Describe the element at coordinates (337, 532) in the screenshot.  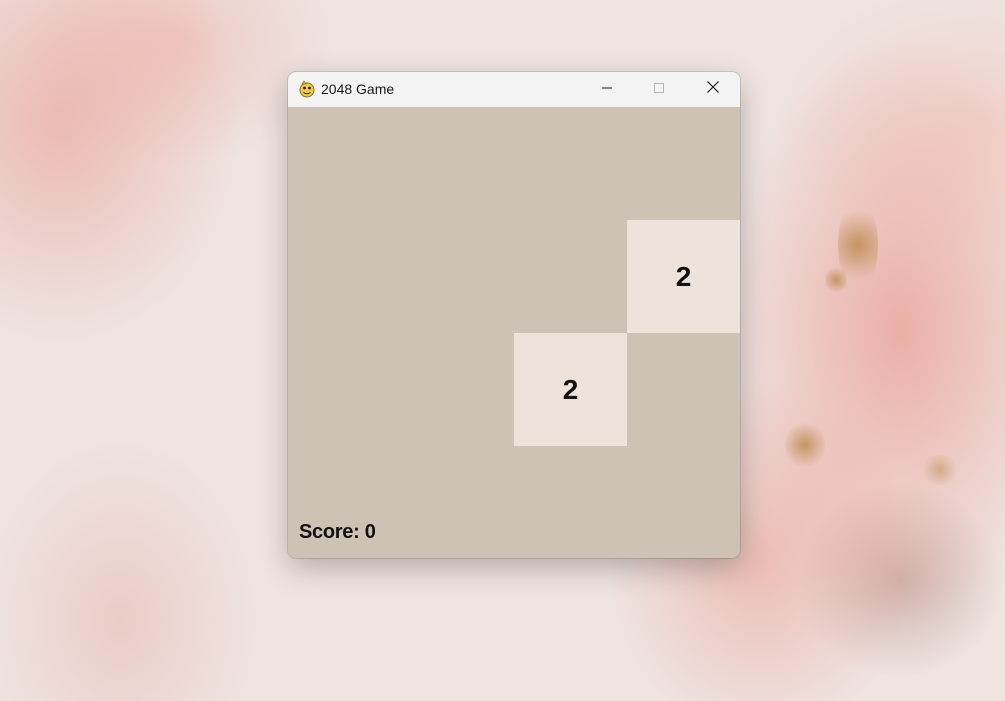
I see `score-label: Score: 0` at that location.